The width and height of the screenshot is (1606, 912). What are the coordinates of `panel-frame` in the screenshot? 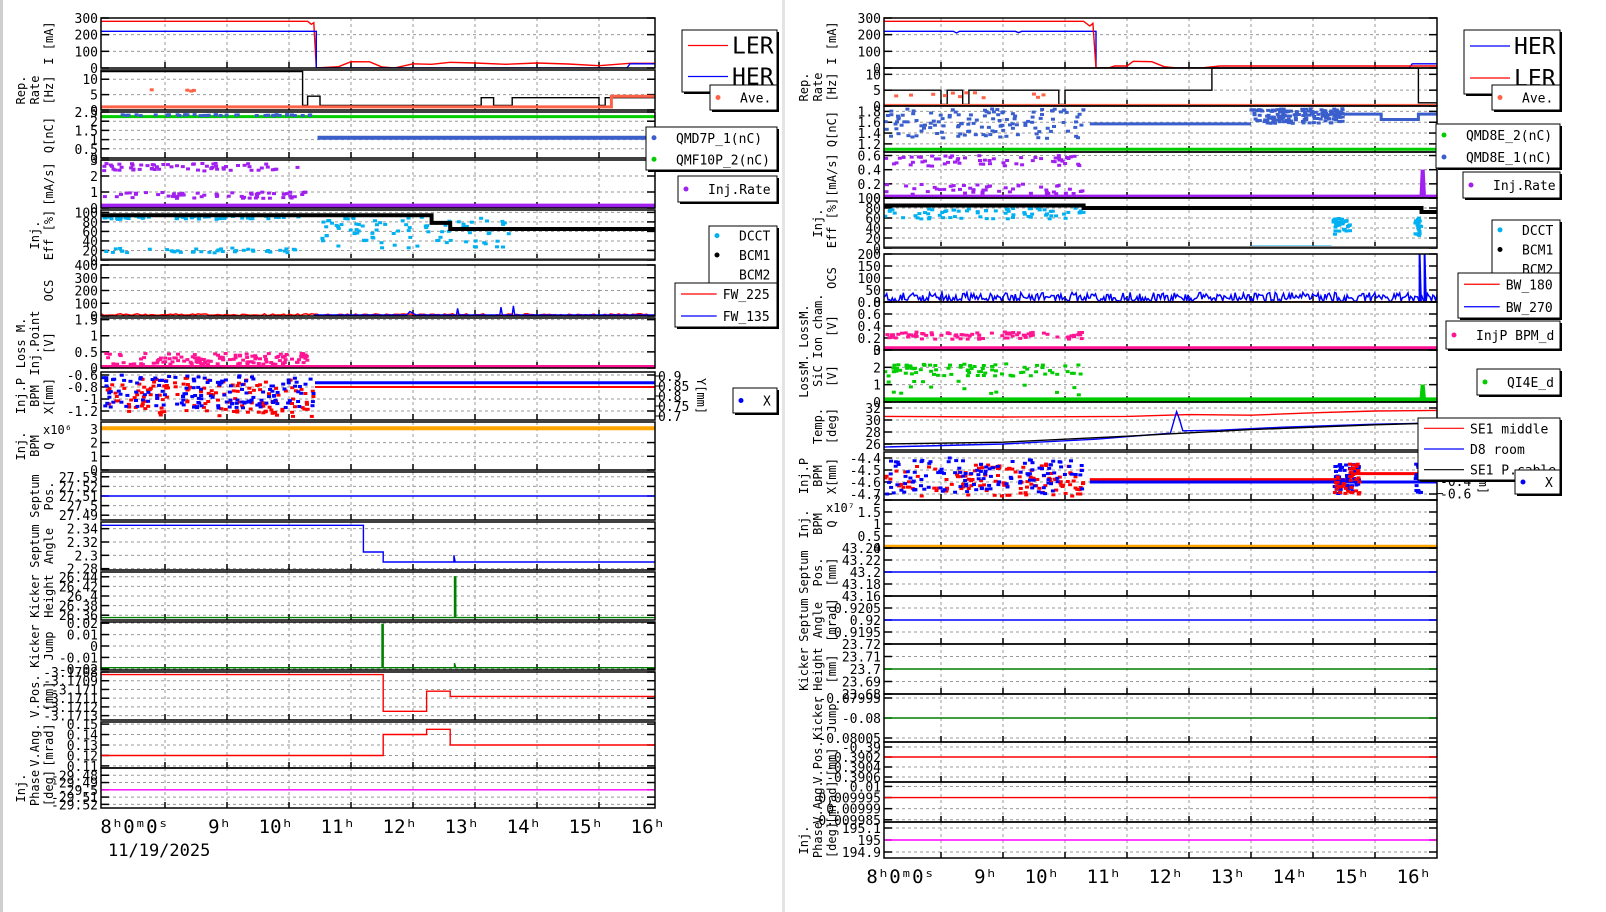 It's located at (378, 788).